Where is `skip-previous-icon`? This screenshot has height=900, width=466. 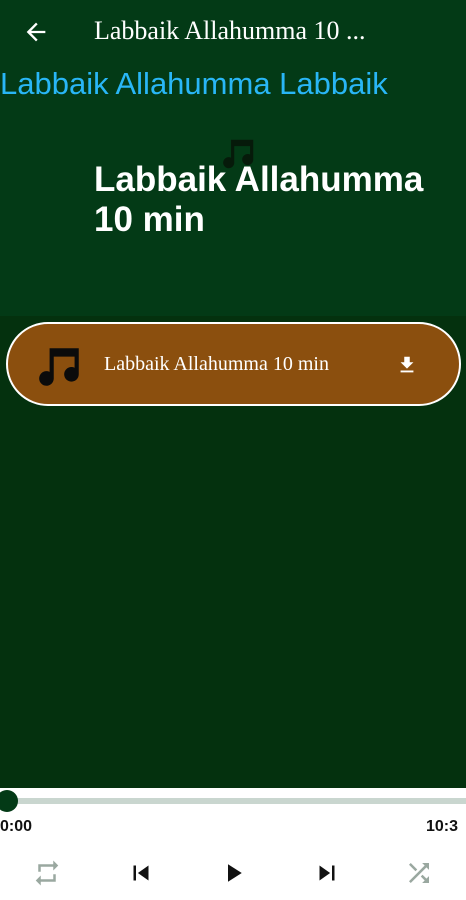
skip-previous-icon is located at coordinates (141, 873).